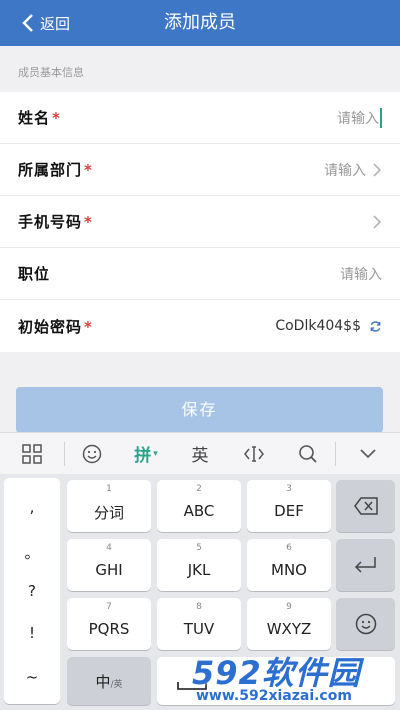 The height and width of the screenshot is (710, 400). Describe the element at coordinates (32, 552) in the screenshot. I see `punct-key: 。` at that location.